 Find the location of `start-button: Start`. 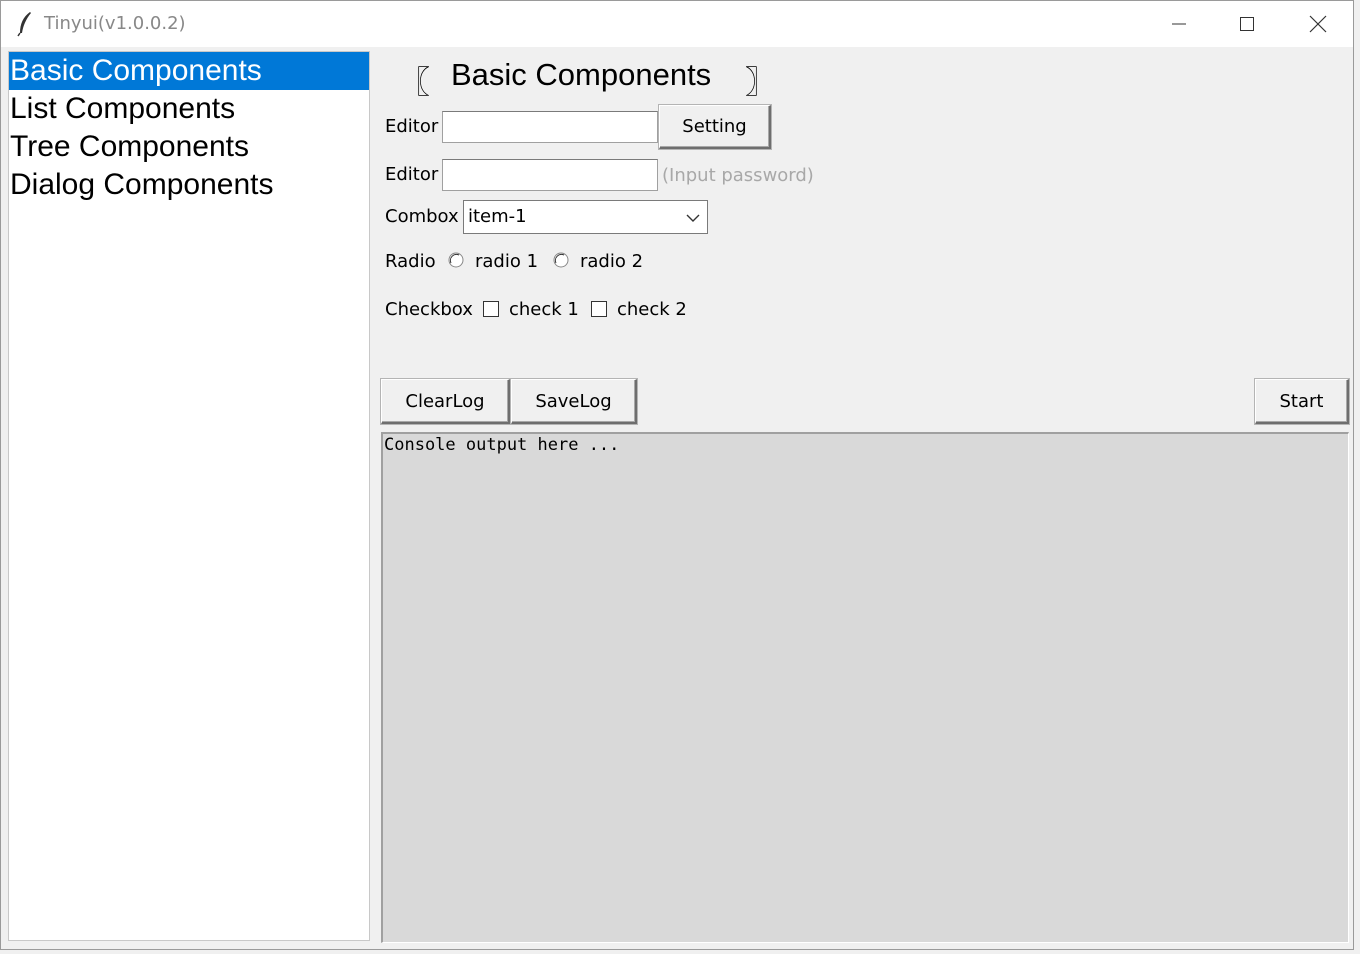

start-button: Start is located at coordinates (1302, 401).